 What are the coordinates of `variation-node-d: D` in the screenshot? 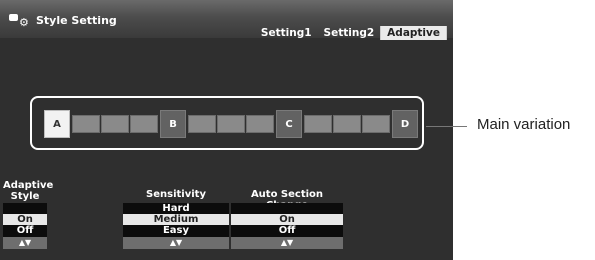 It's located at (405, 124).